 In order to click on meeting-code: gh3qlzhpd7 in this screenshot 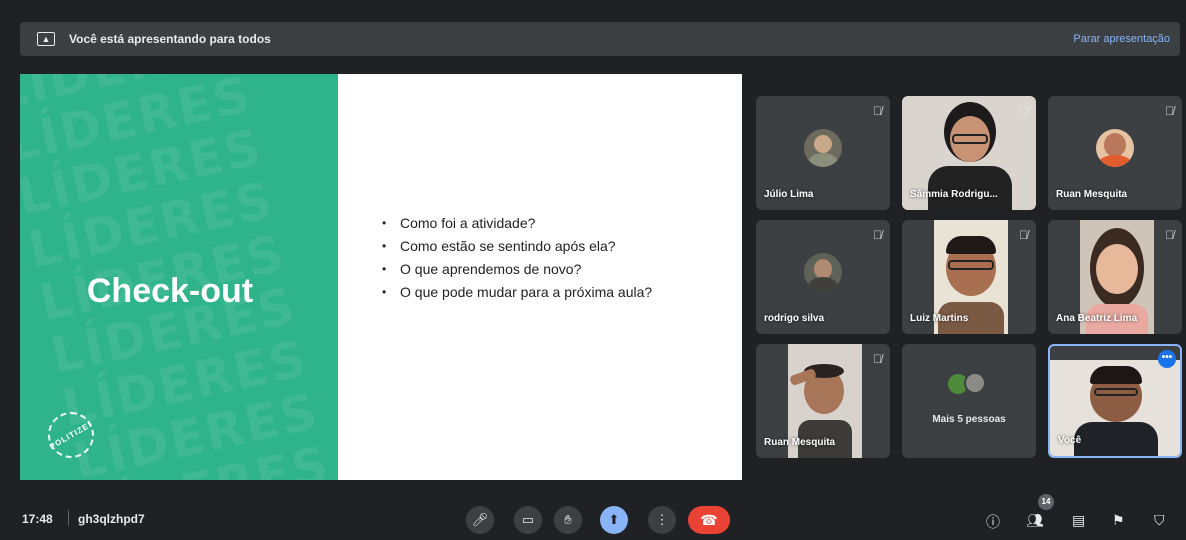, I will do `click(111, 519)`.